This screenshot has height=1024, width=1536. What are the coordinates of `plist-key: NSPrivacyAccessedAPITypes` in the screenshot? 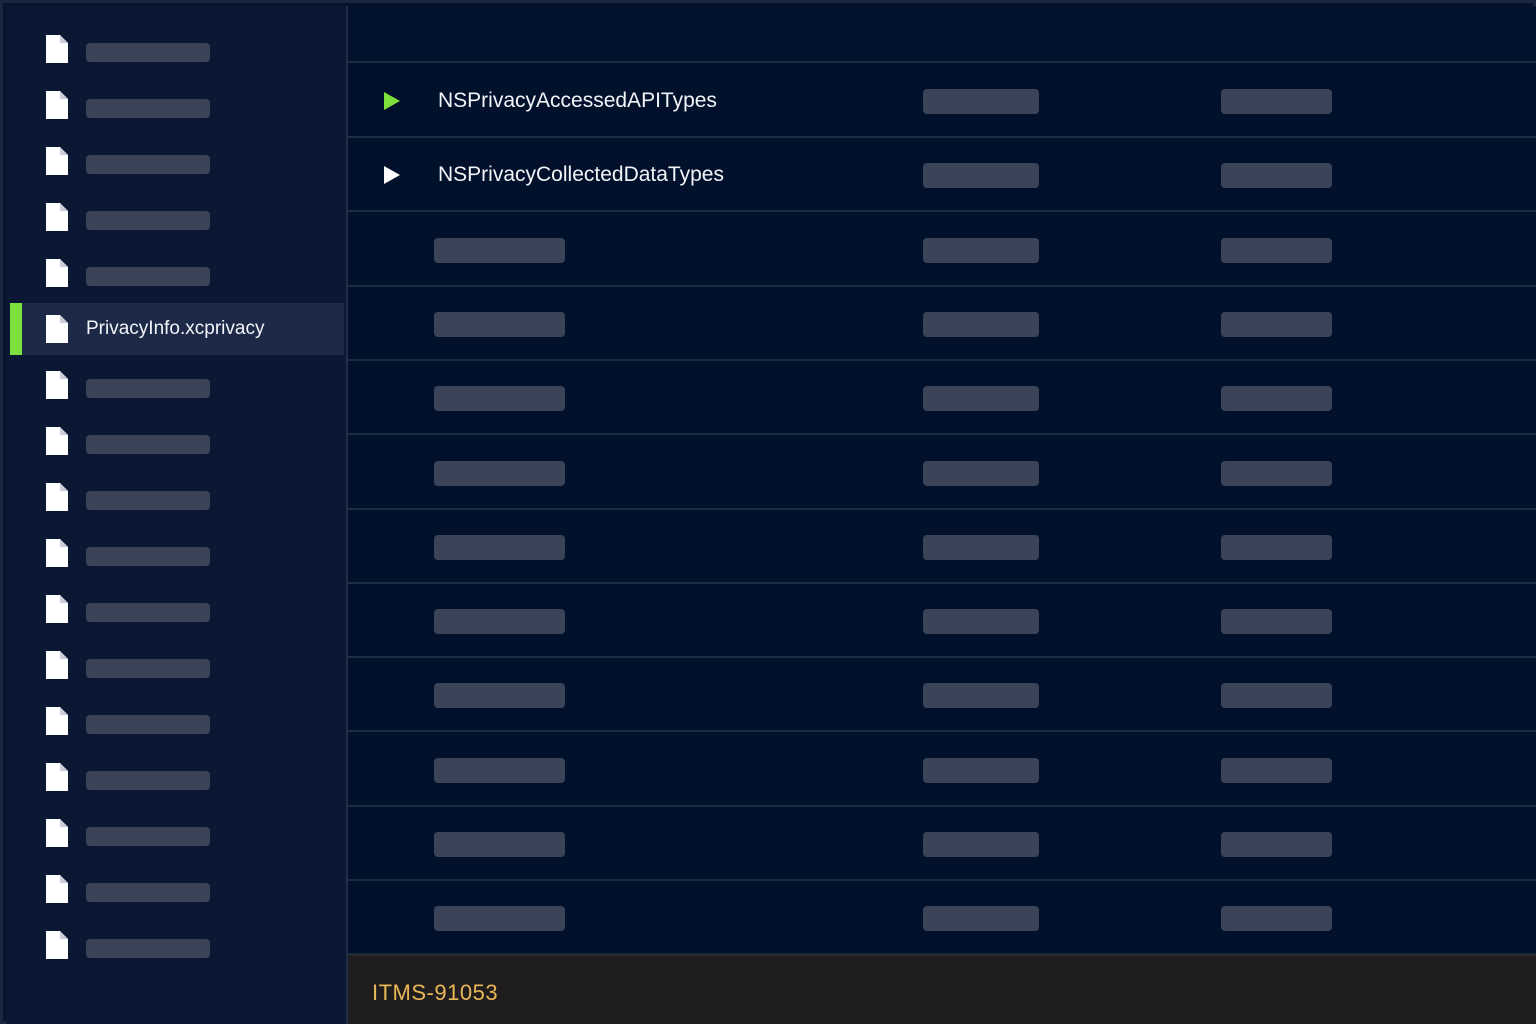 It's located at (577, 100).